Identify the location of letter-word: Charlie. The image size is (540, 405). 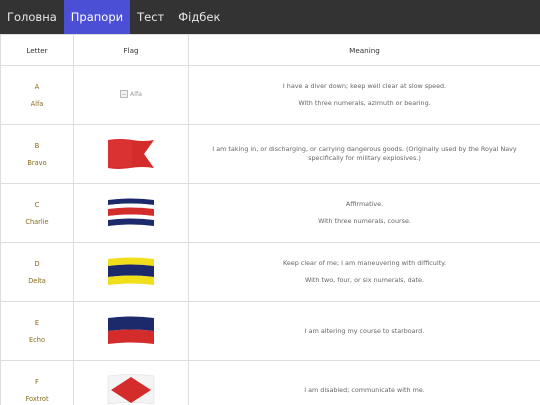
(37, 221).